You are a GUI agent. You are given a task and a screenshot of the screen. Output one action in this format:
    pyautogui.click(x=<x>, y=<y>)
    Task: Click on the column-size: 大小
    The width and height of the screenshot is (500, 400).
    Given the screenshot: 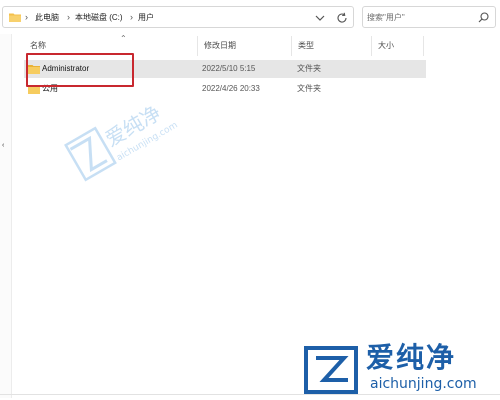 What is the action you would take?
    pyautogui.click(x=398, y=46)
    